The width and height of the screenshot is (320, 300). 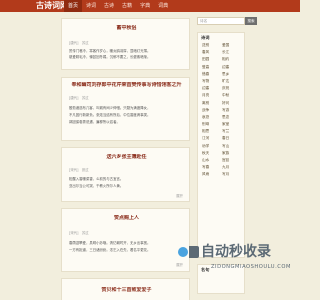 What do you see at coordinates (212, 117) in the screenshot?
I see `category-link: 哀怨` at bounding box center [212, 117].